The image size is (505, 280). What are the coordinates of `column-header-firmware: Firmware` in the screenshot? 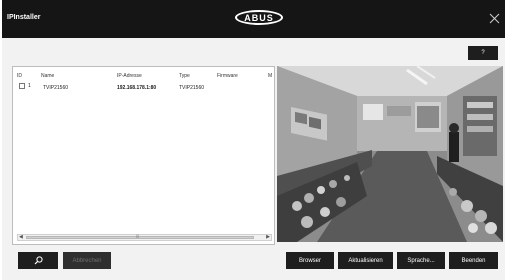 It's located at (227, 76).